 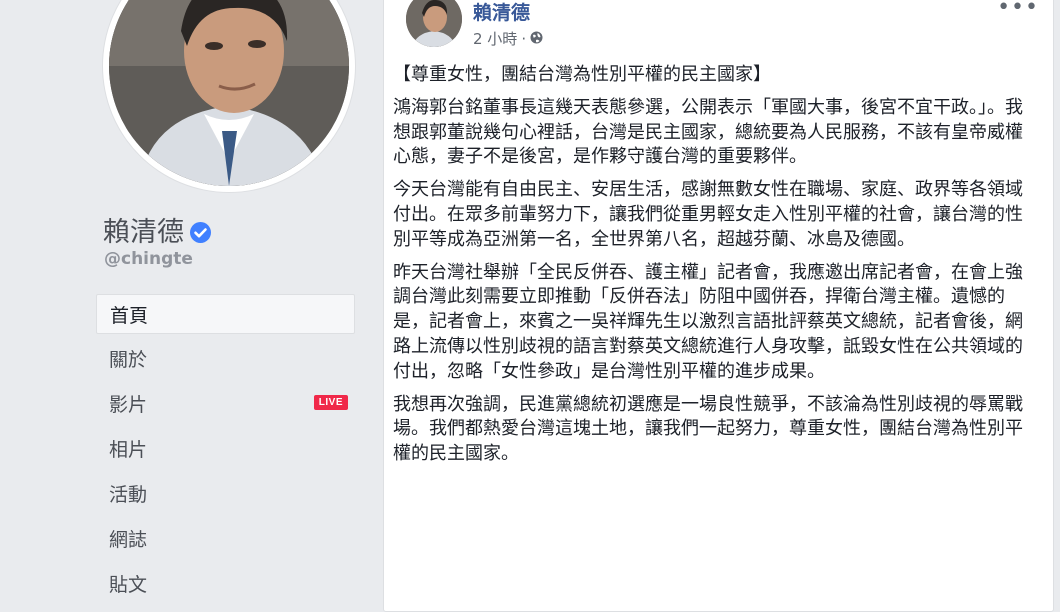 What do you see at coordinates (582, 74) in the screenshot?
I see `post-title: 【尊重女性，團結台灣為性別平權的民主國家】` at bounding box center [582, 74].